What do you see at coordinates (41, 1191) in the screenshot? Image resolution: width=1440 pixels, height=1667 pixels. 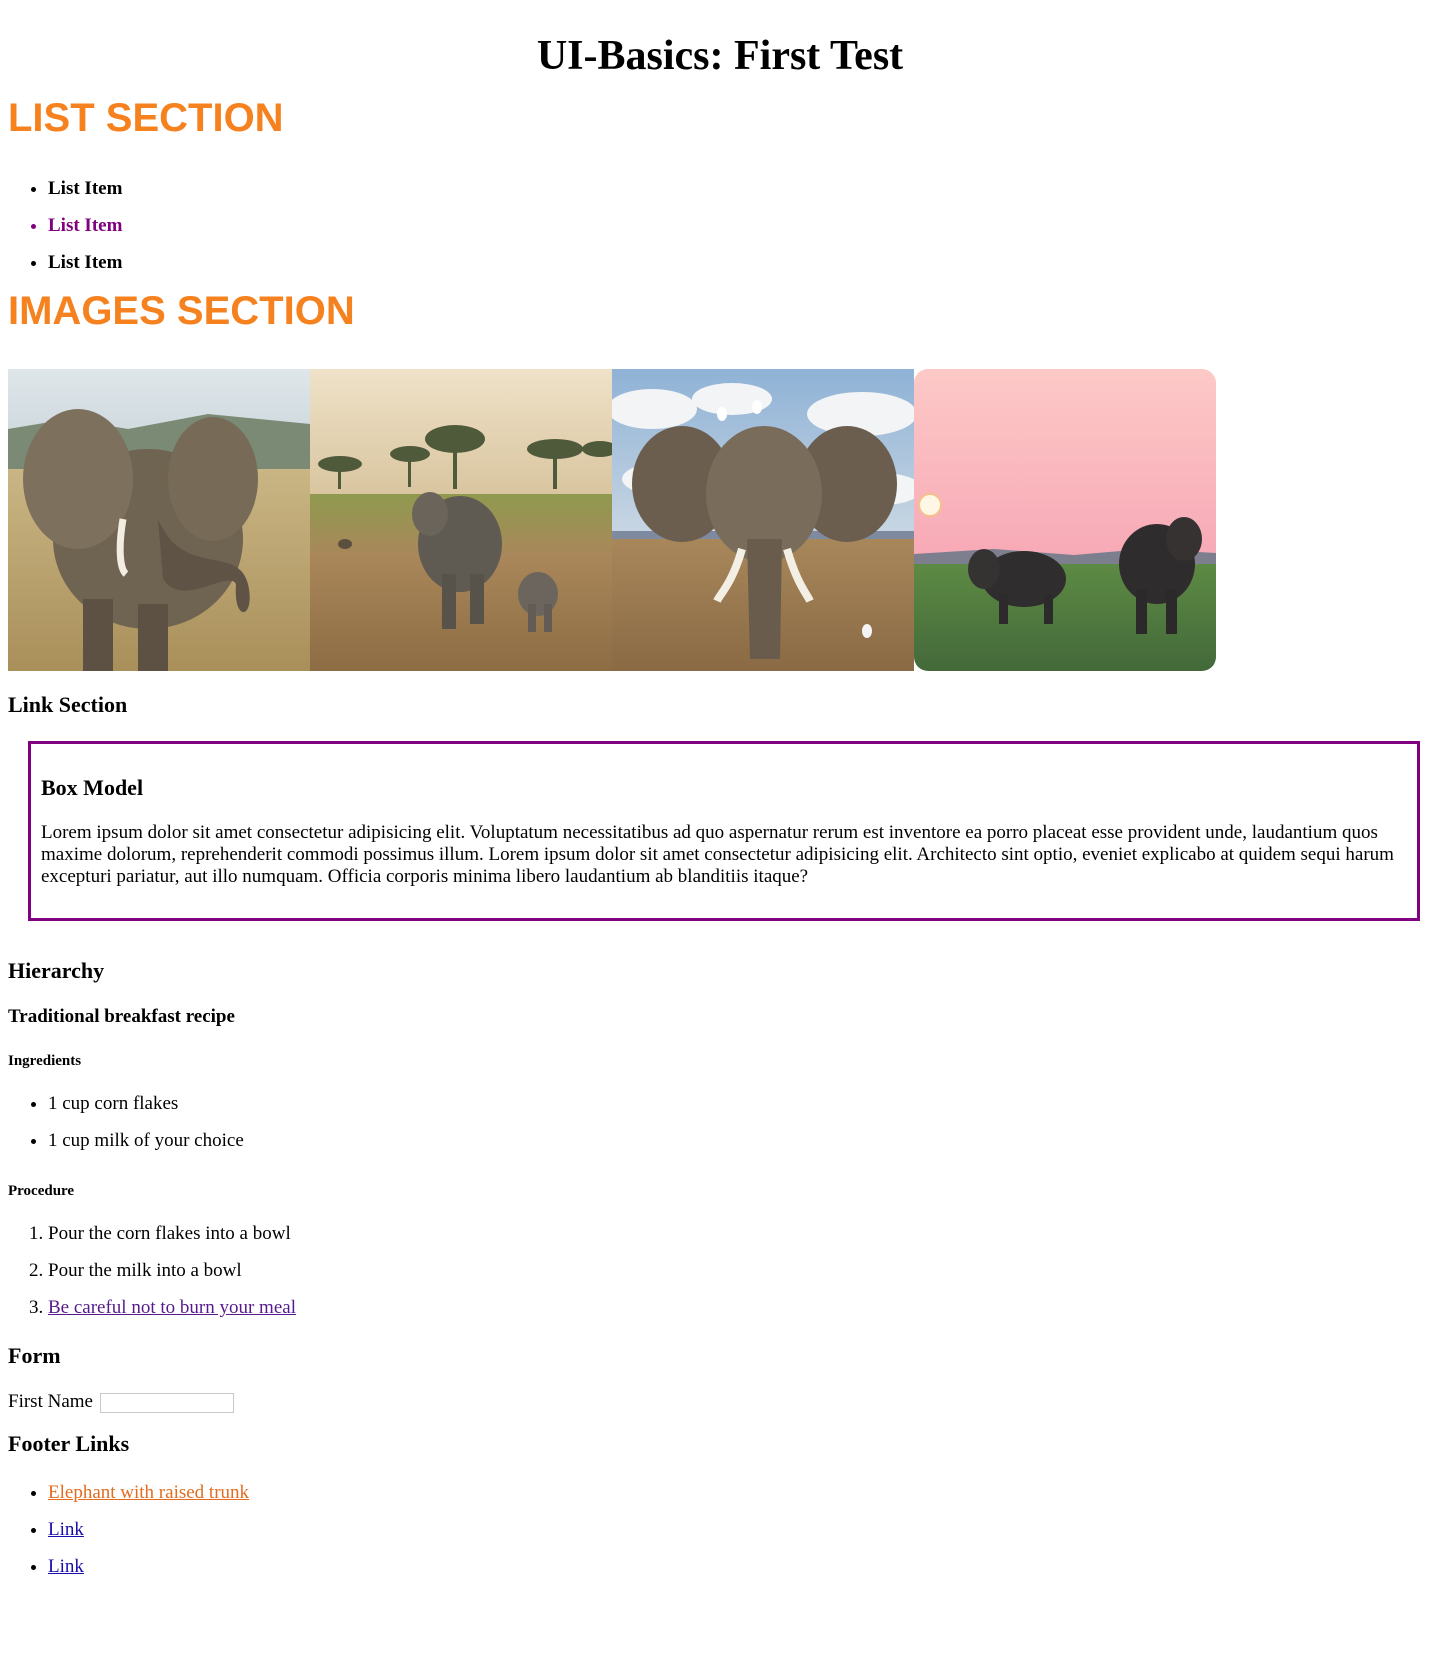 I see `procedure-heading: Procedure` at bounding box center [41, 1191].